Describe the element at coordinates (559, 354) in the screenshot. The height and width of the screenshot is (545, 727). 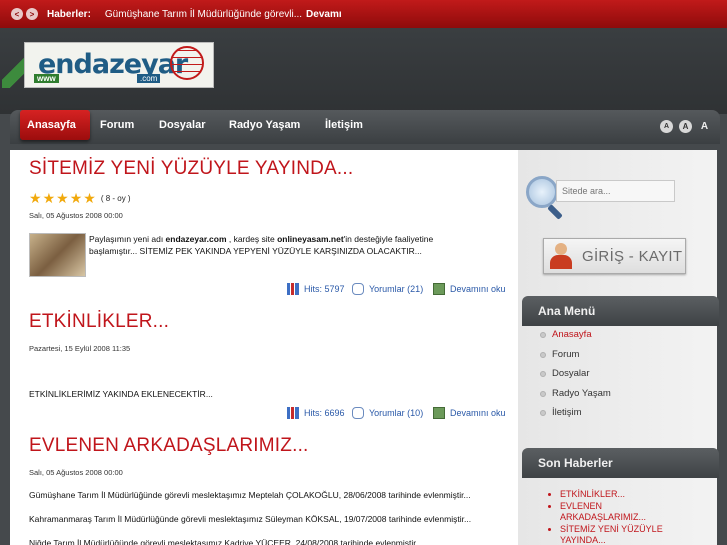
I see `sidebar-item-forum: Forum` at that location.